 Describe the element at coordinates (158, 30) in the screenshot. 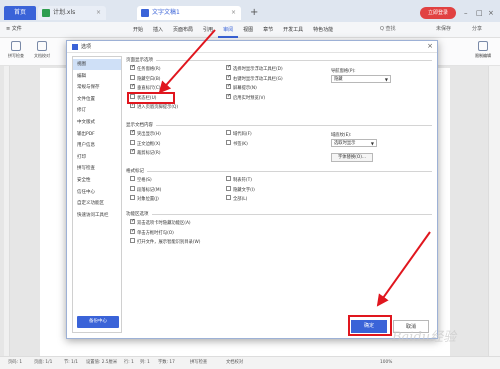

I see `ribbon-tab: 插入` at that location.